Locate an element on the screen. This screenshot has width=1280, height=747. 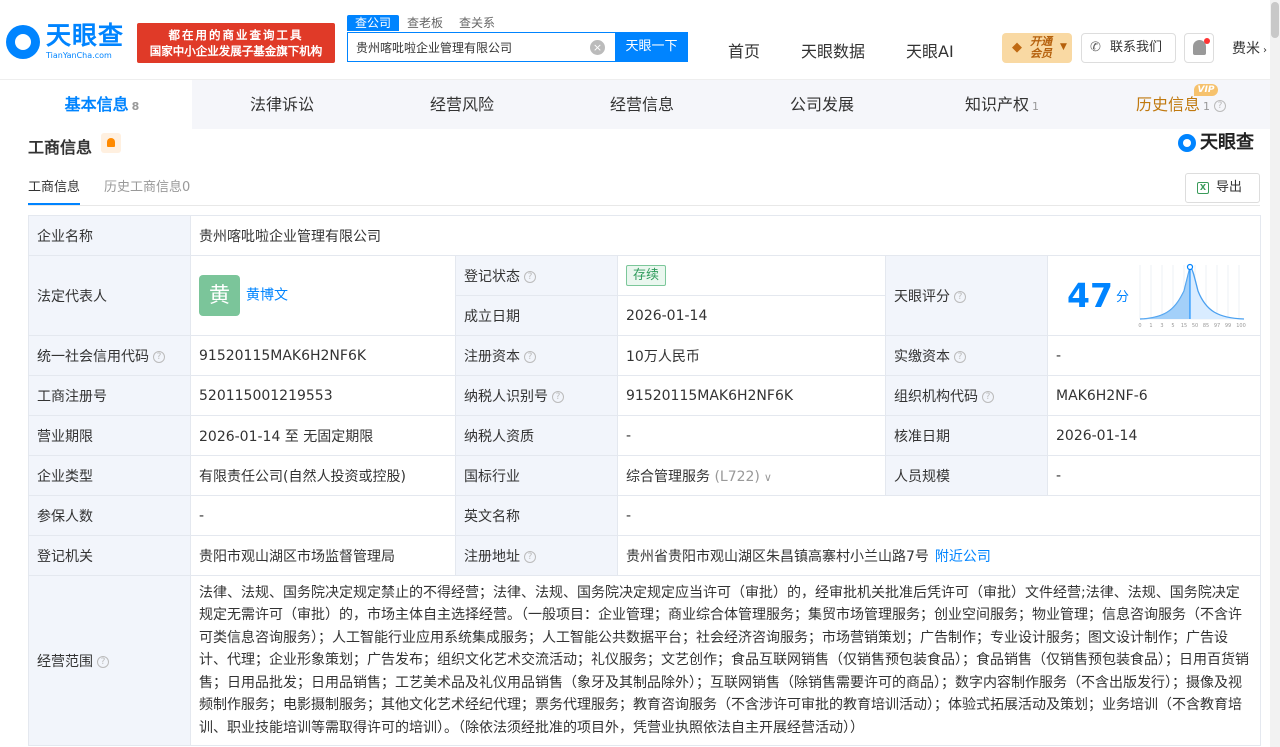
label-credit-code: 统一社会信用代码? is located at coordinates (109, 355).